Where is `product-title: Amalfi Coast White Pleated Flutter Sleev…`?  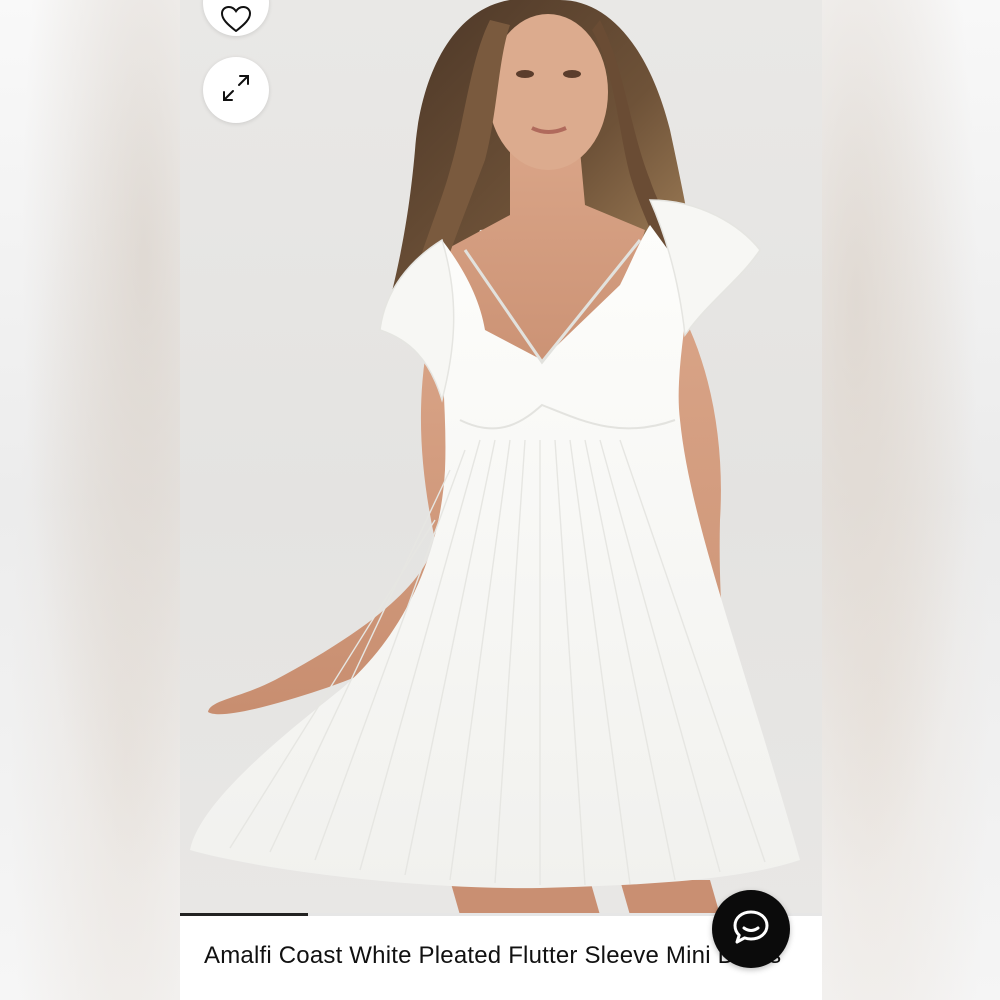 product-title: Amalfi Coast White Pleated Flutter Sleev… is located at coordinates (493, 955).